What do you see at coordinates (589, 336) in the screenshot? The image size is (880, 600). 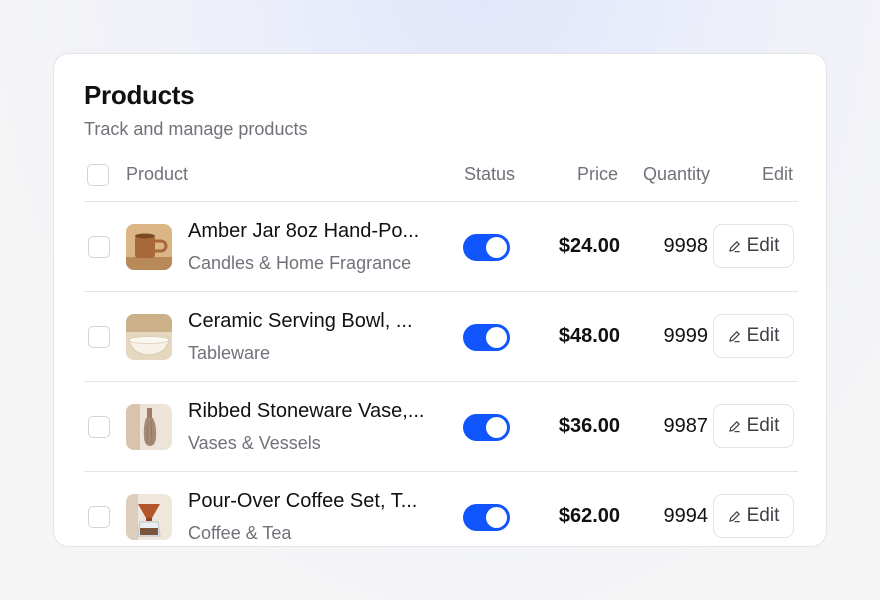 I see `product-price: $48.00` at bounding box center [589, 336].